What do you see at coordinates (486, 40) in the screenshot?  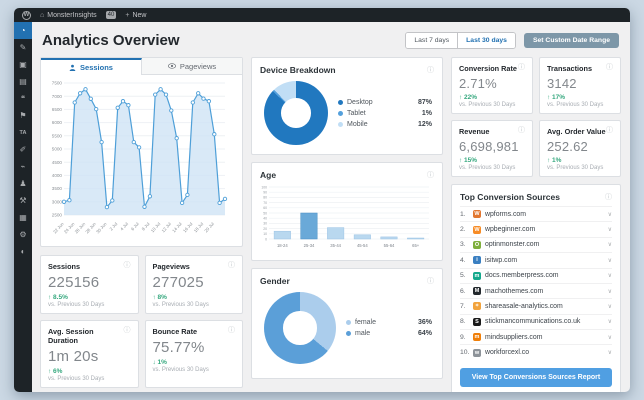 I see `last-30-days-button: Last 30 days` at bounding box center [486, 40].